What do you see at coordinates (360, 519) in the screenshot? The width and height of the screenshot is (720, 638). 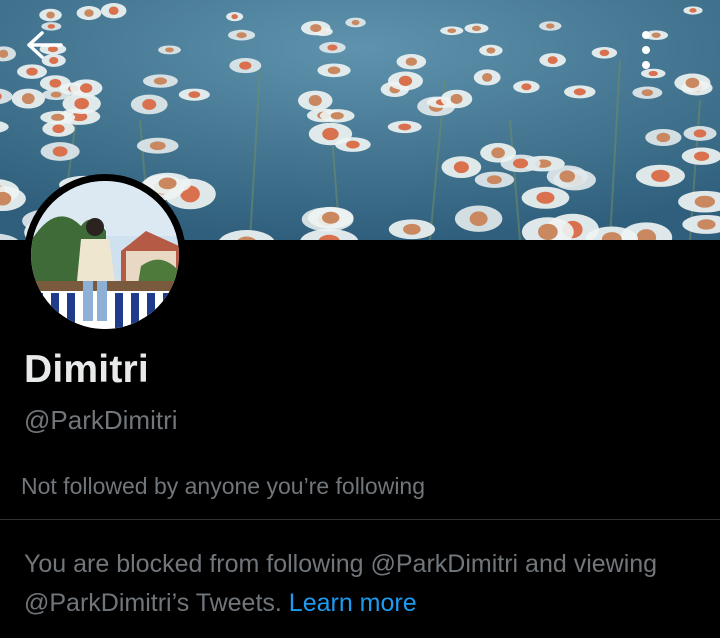 I see `divider` at bounding box center [360, 519].